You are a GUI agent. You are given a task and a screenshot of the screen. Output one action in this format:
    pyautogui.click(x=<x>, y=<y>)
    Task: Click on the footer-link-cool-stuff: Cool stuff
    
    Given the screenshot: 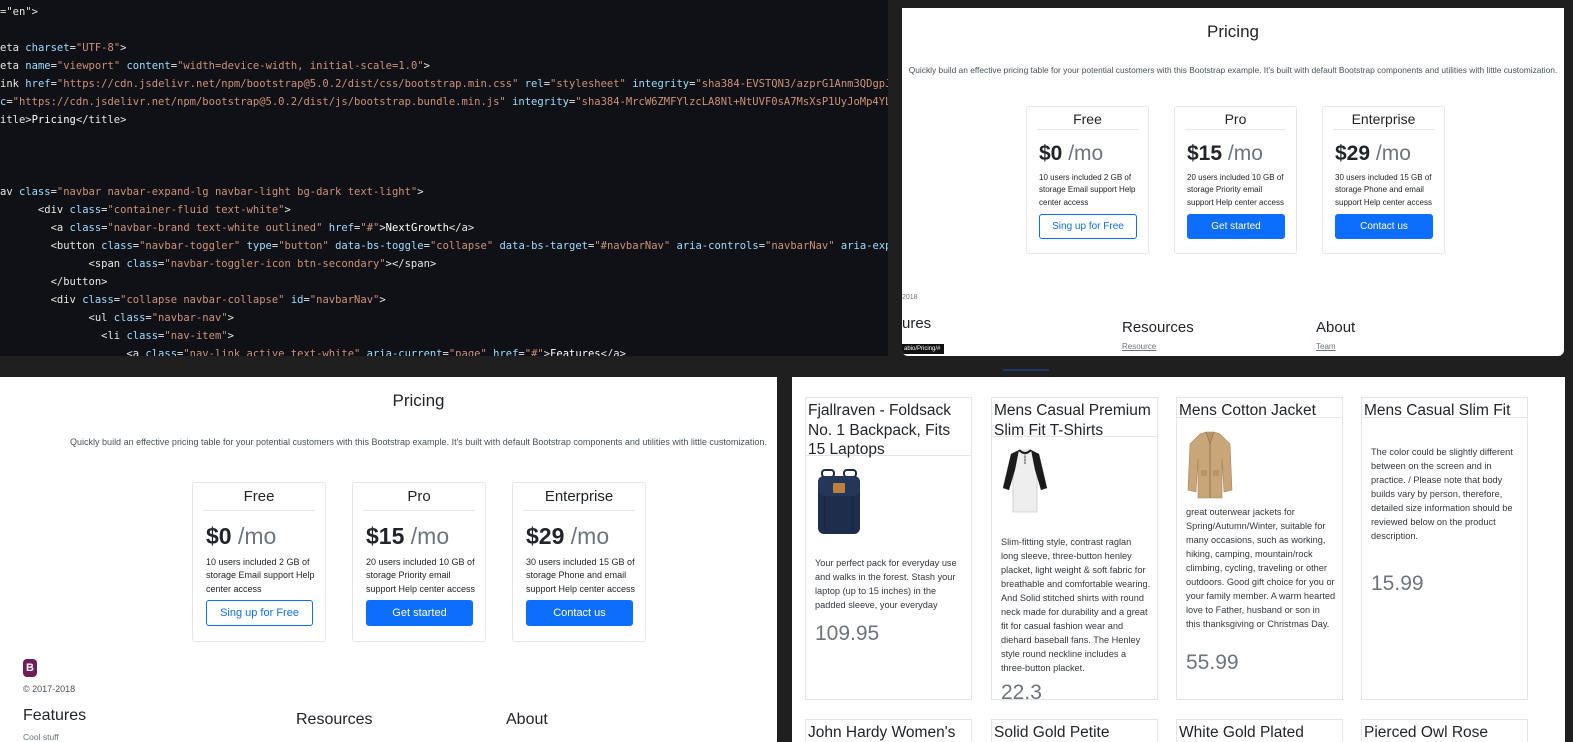 What is the action you would take?
    pyautogui.click(x=41, y=737)
    